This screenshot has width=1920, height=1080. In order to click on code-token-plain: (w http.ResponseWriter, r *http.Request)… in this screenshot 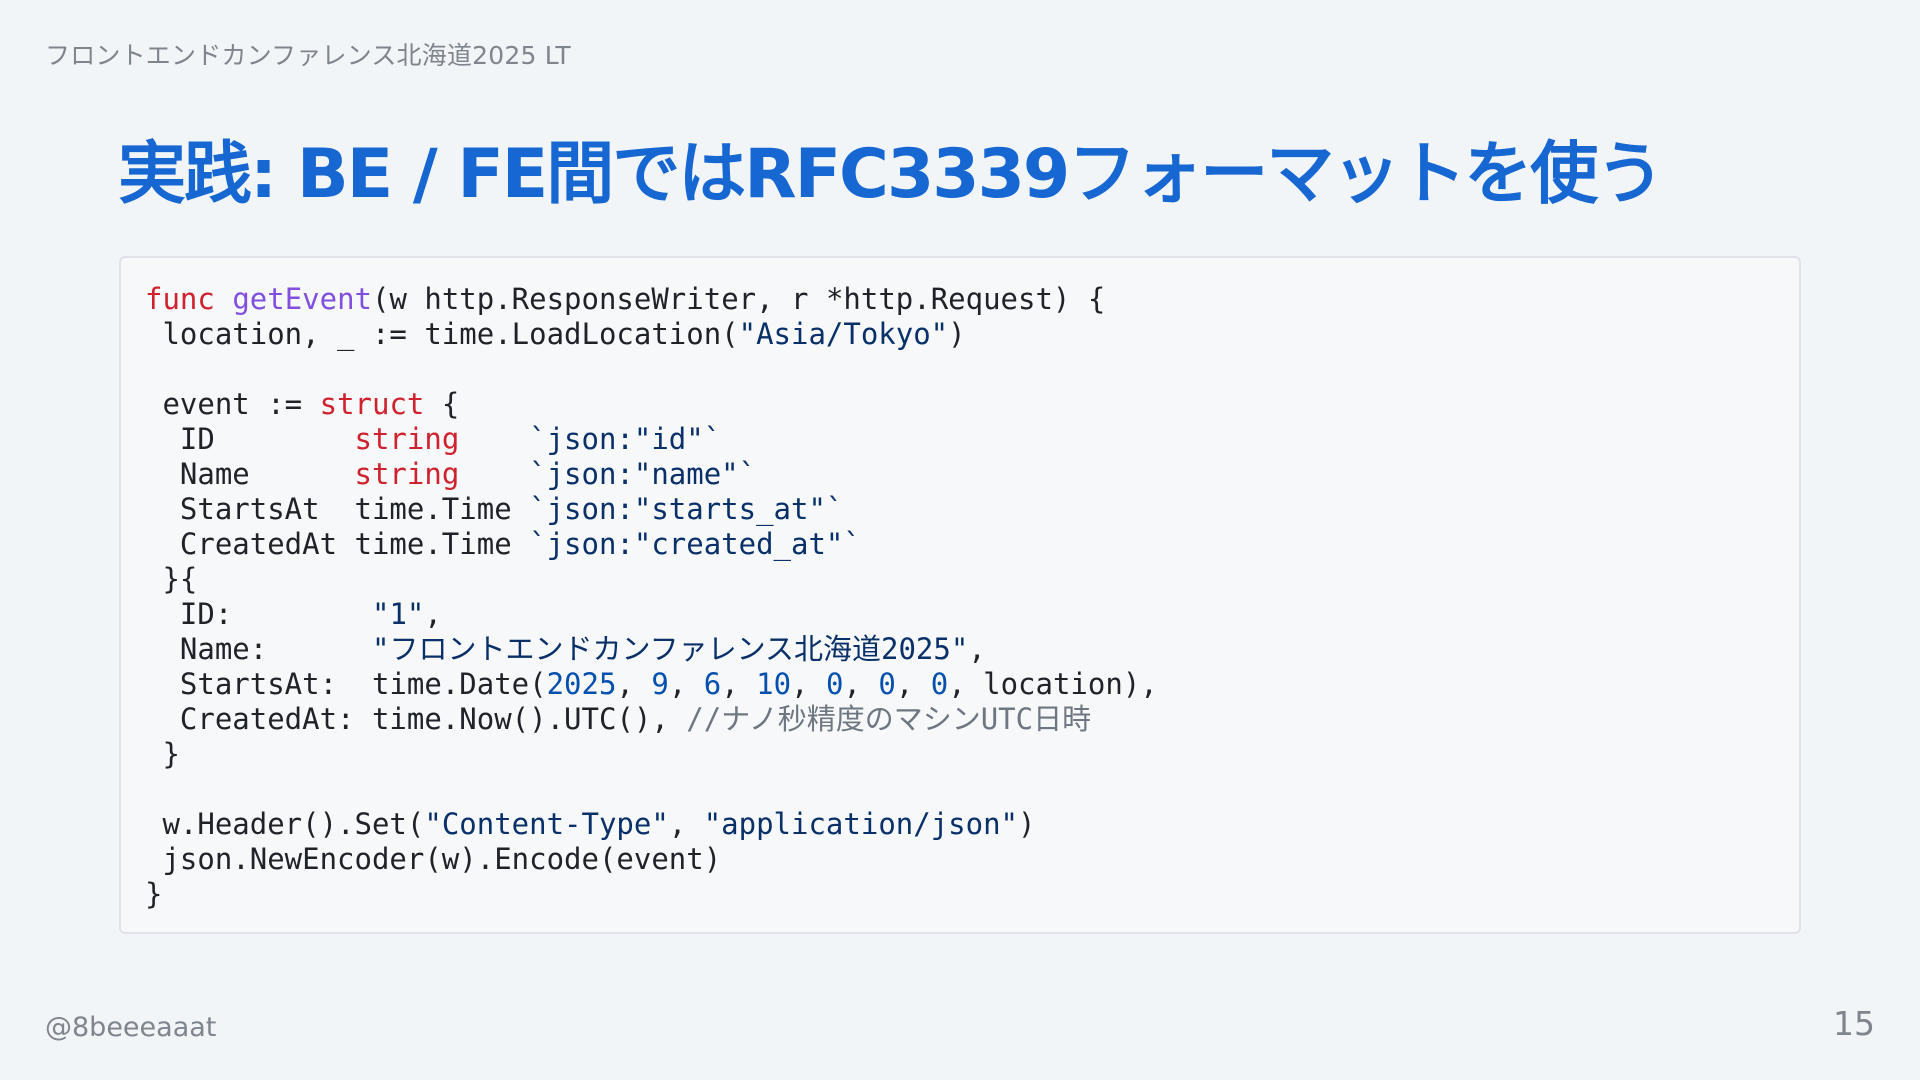, I will do `click(739, 299)`.